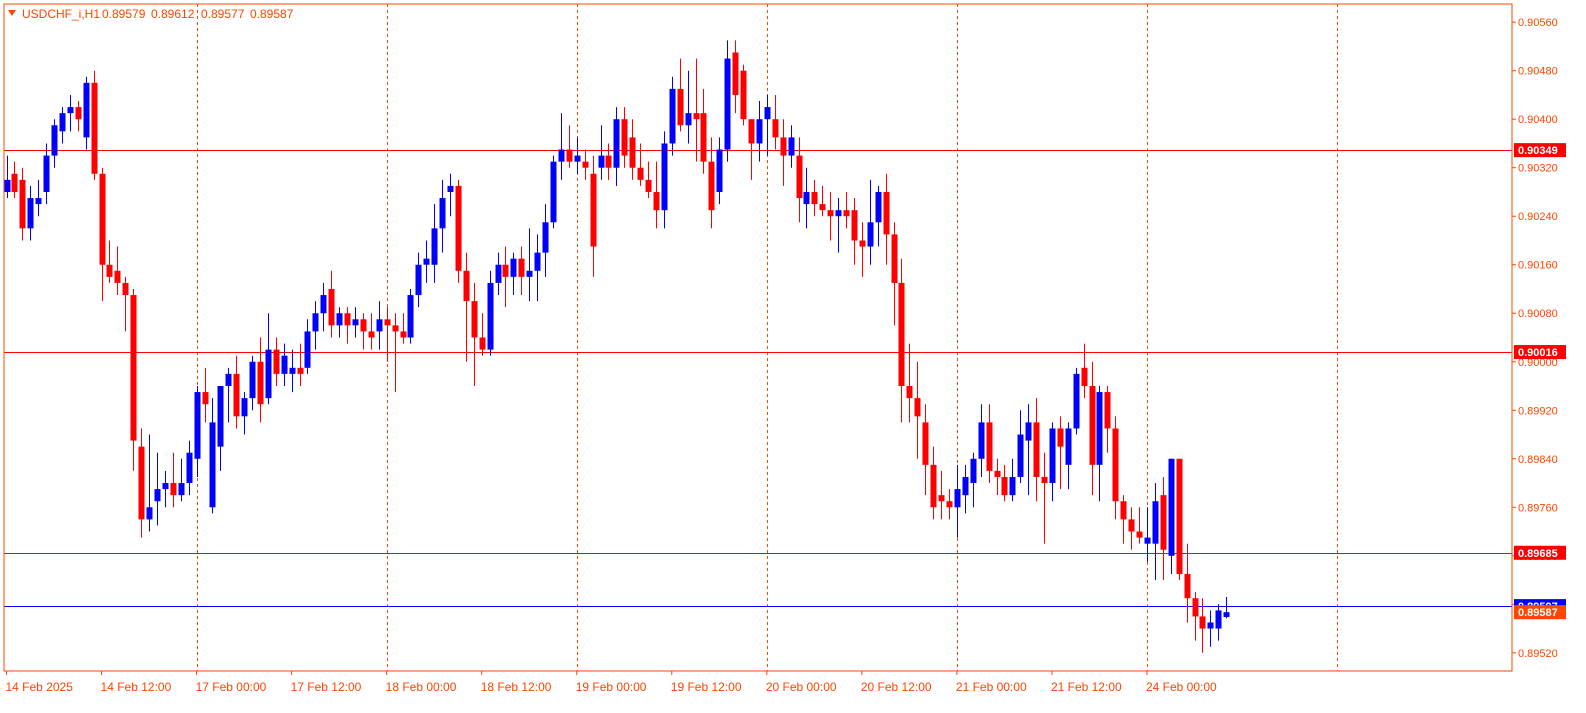 This screenshot has width=1586, height=713. Describe the element at coordinates (173, 14) in the screenshot. I see `ohlc-high: 0.89612` at that location.